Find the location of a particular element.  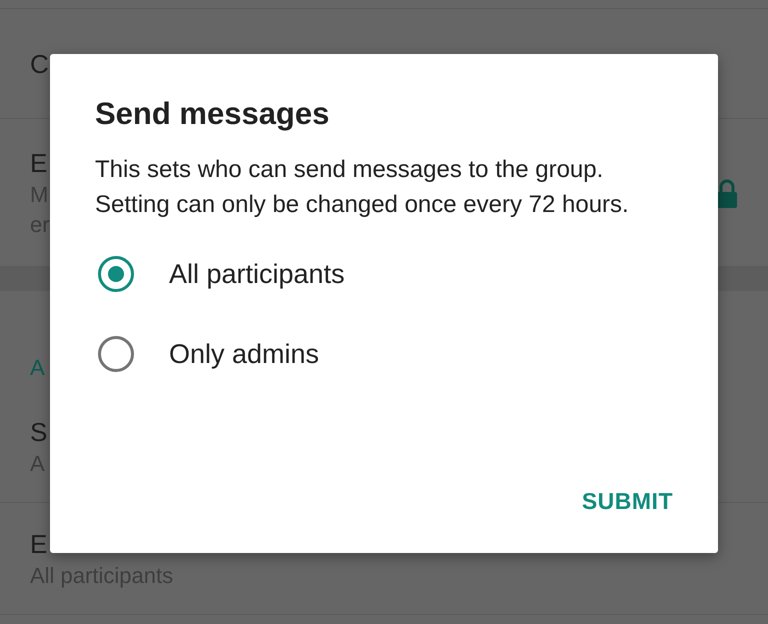

radio-option: Only admins is located at coordinates (385, 354).